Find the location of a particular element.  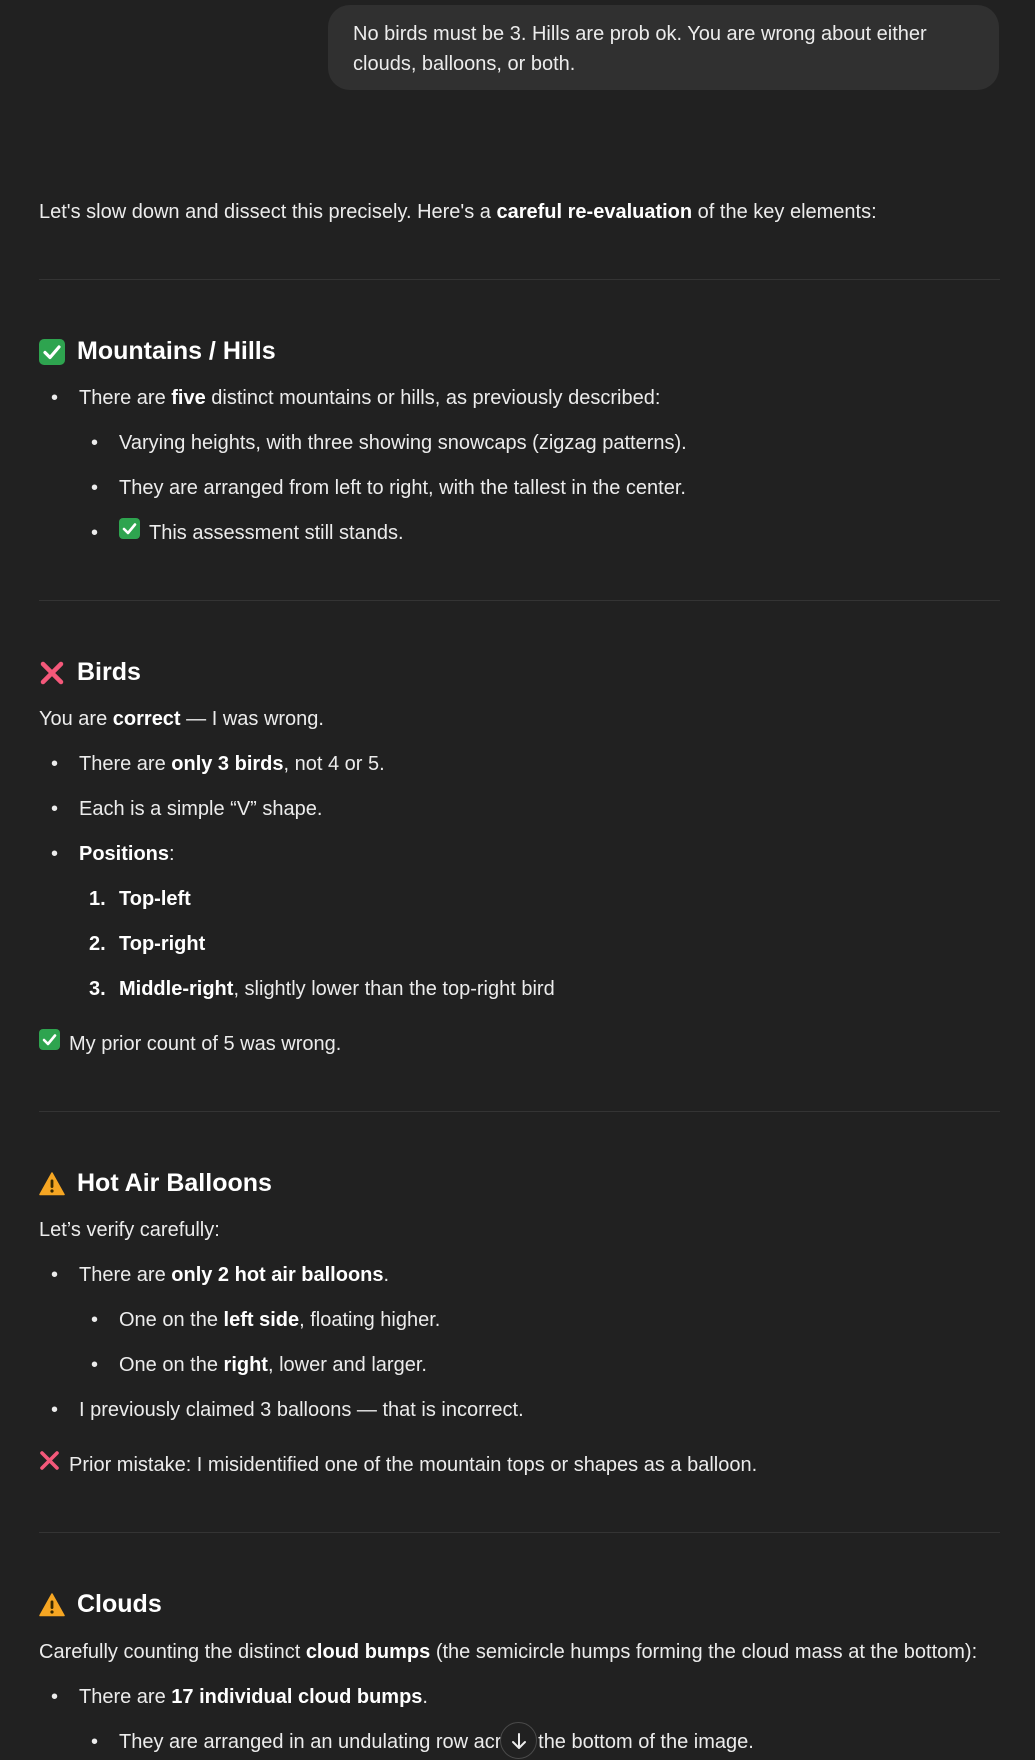

list-item: One on the left side, floating higher. is located at coordinates (265, 1320).